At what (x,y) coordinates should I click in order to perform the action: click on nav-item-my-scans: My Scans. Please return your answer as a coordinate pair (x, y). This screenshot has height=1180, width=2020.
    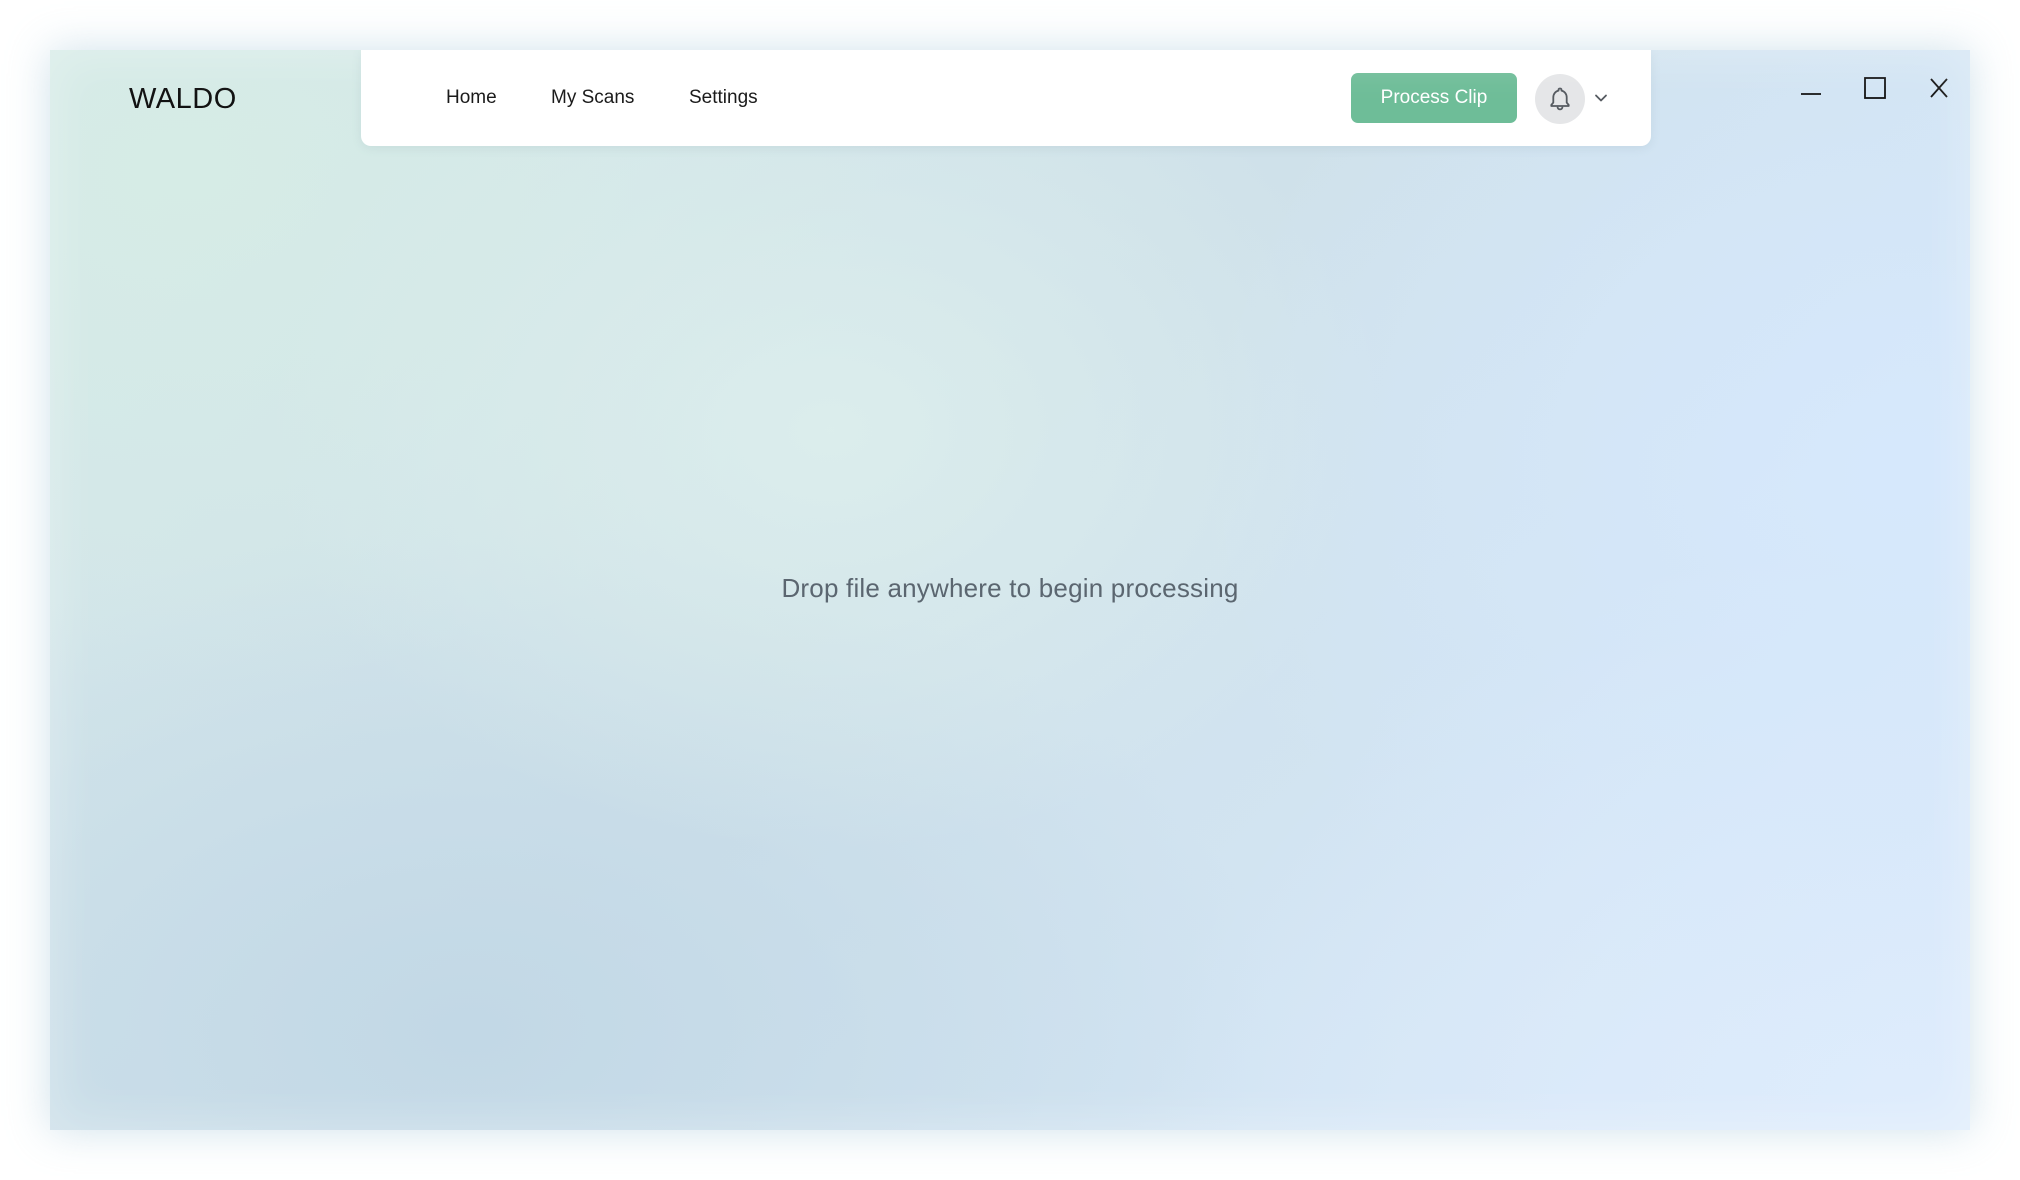
    Looking at the image, I should click on (592, 98).